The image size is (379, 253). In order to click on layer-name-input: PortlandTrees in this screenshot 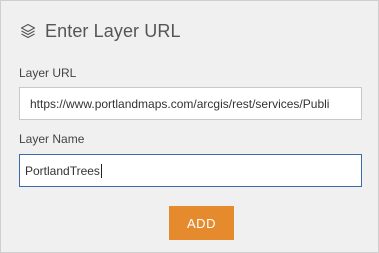, I will do `click(190, 170)`.